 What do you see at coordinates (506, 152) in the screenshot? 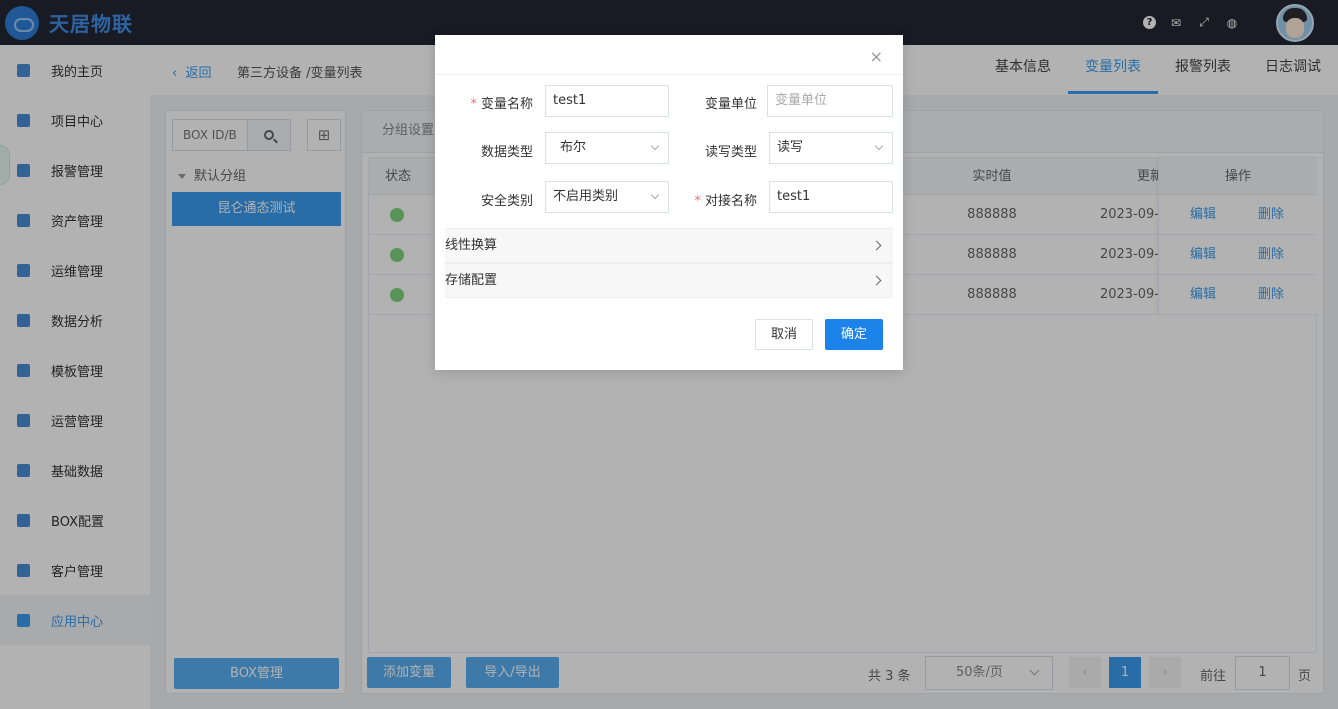
I see `data-type-label: 数据类型` at bounding box center [506, 152].